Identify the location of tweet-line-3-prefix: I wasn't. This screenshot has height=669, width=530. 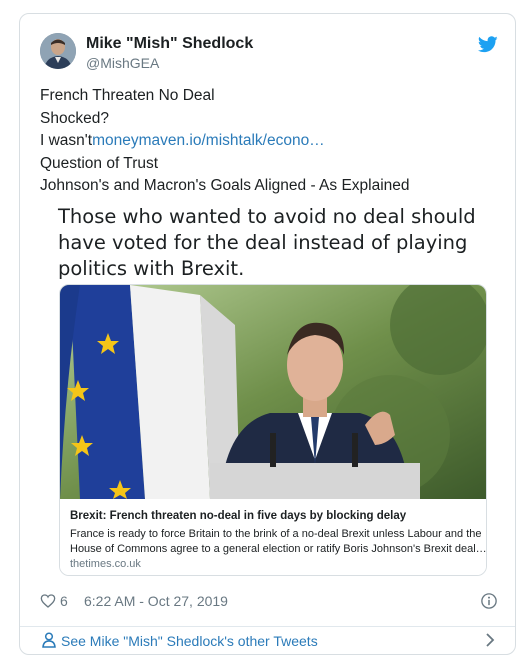
(66, 140).